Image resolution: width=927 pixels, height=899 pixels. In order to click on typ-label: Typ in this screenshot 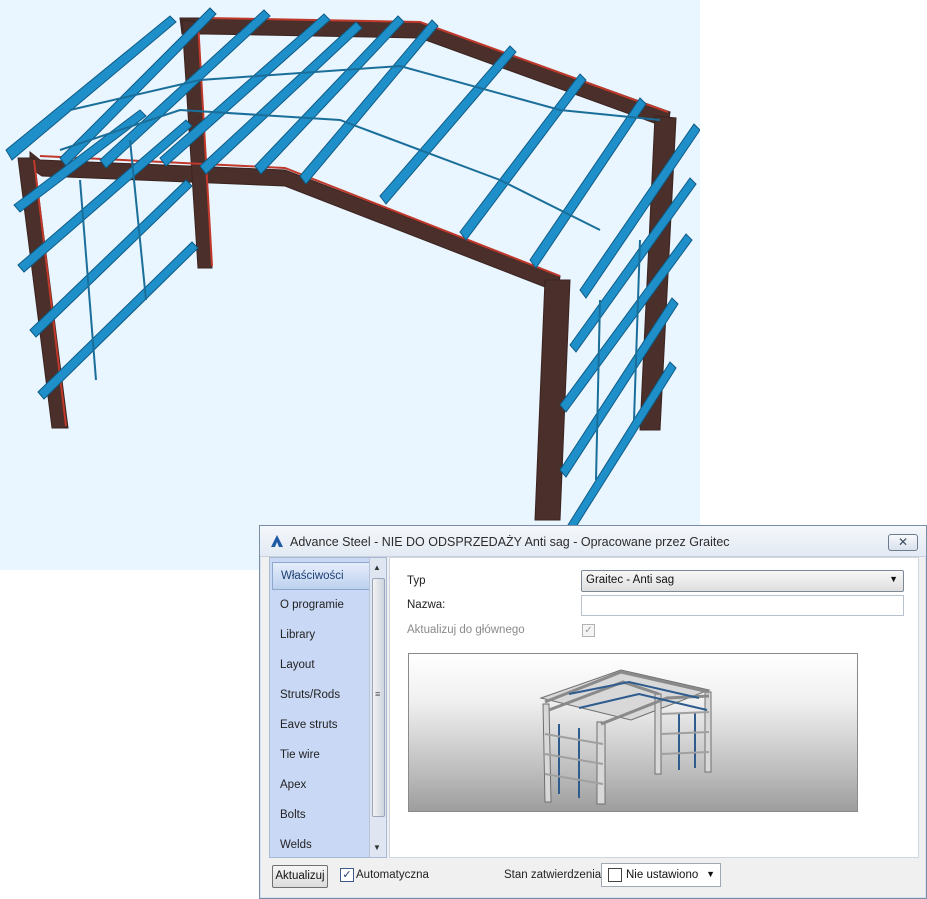, I will do `click(416, 581)`.